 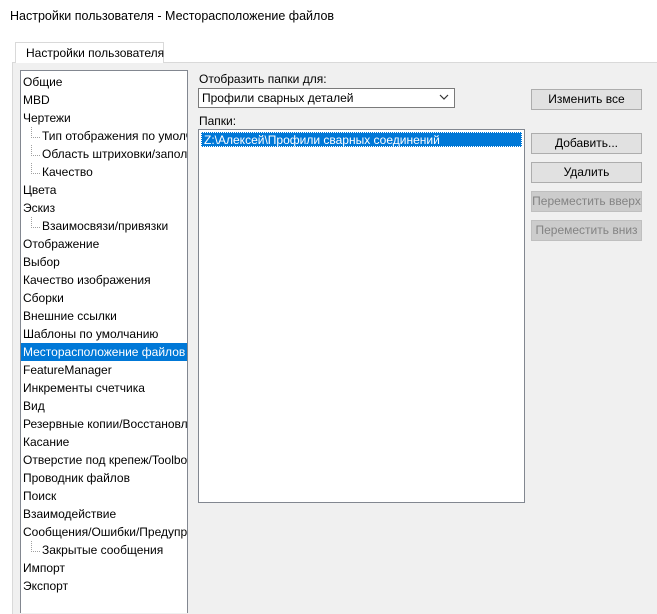 I want to click on tree-item: Касание, so click(x=104, y=442).